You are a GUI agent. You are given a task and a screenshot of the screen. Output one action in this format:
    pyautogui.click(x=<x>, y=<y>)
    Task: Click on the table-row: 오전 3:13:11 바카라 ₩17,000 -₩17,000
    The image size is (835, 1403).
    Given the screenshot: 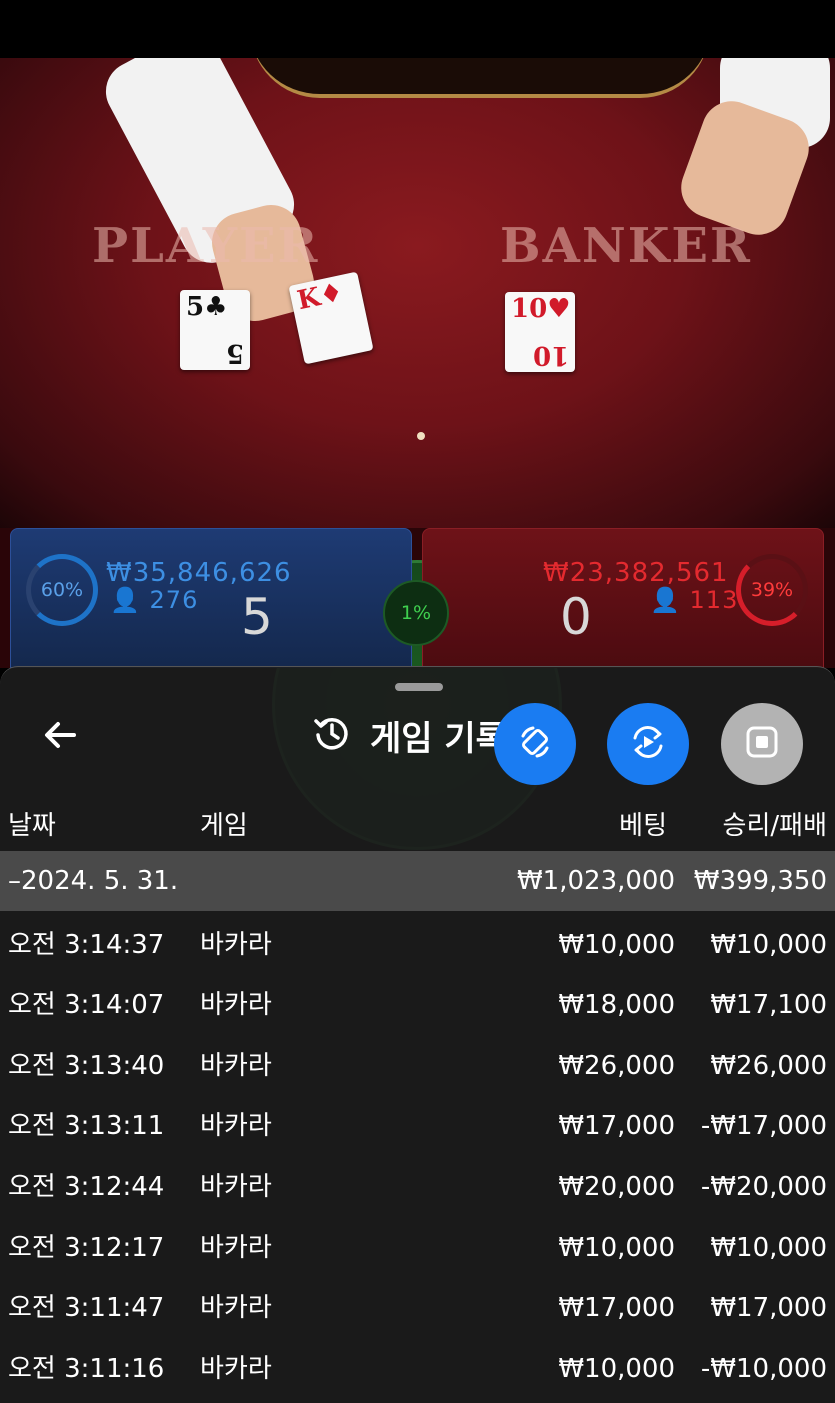 What is the action you would take?
    pyautogui.click(x=417, y=1126)
    